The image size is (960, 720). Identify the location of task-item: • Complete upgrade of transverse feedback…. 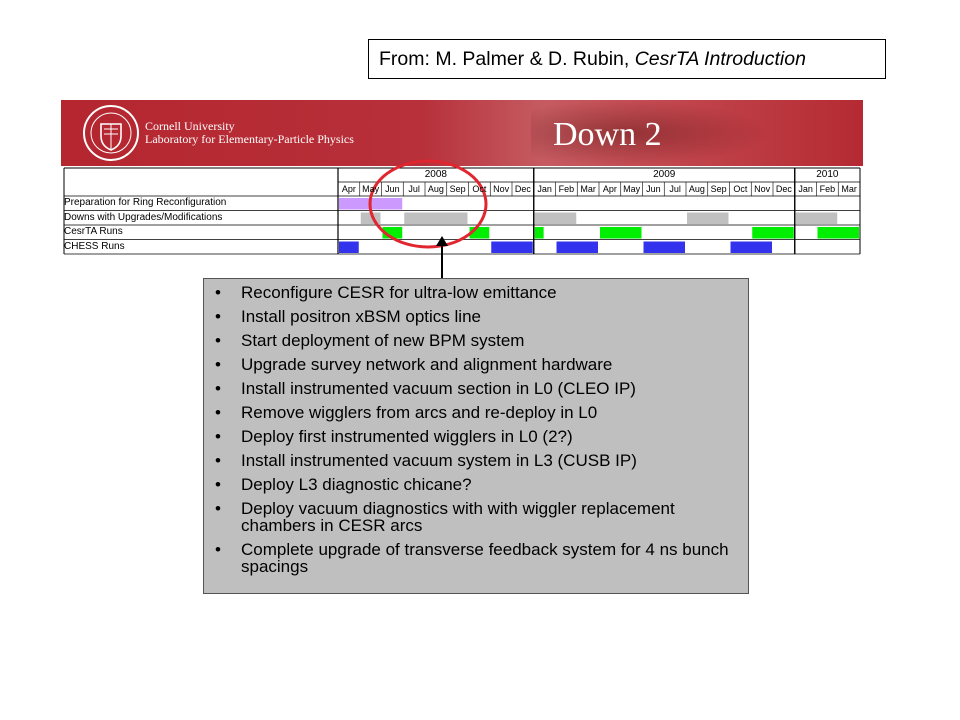
(476, 558).